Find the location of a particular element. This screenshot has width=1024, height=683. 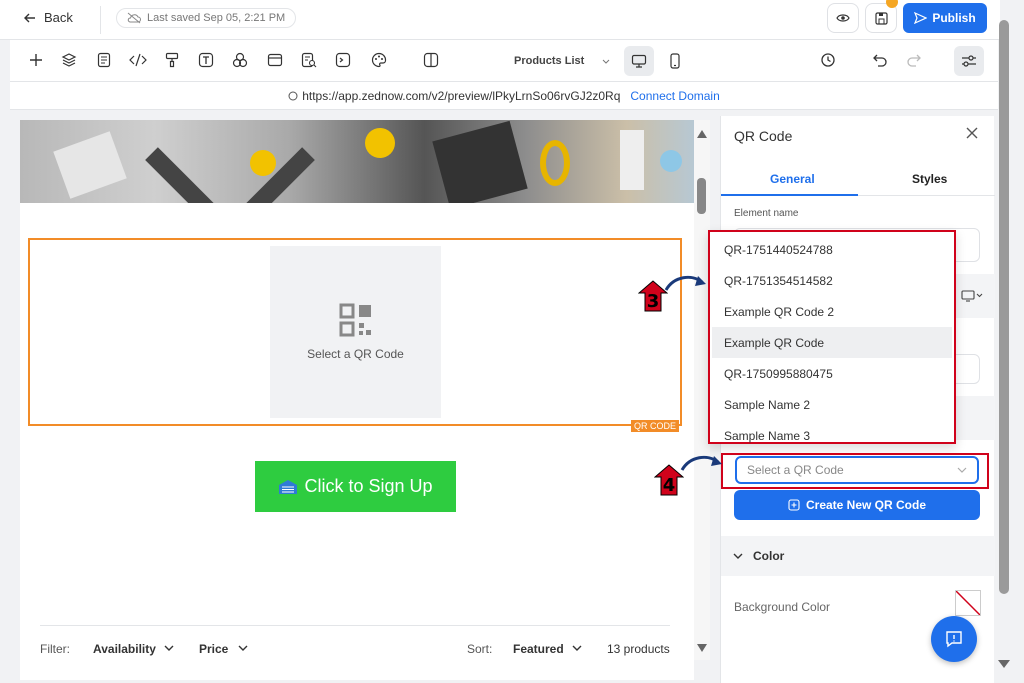

globe-icon is located at coordinates (293, 95).